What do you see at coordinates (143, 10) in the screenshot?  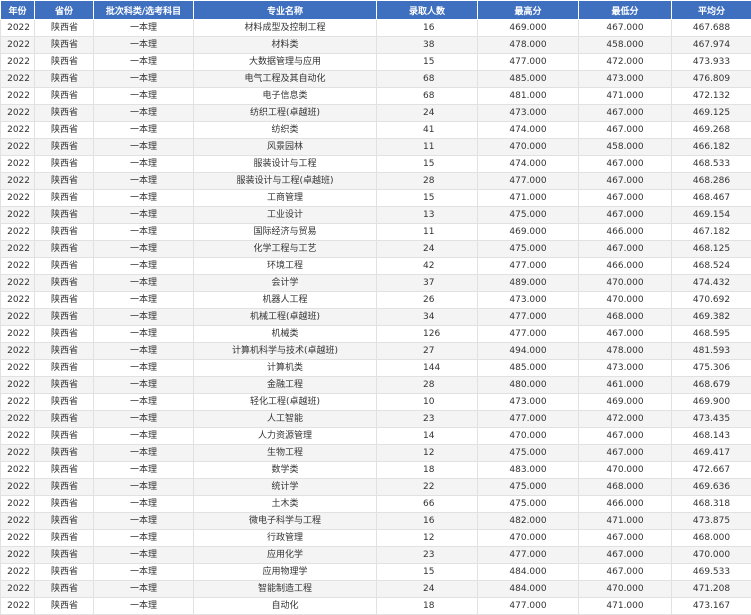 I see `header-batch-subject: 批次科类/选考科目` at bounding box center [143, 10].